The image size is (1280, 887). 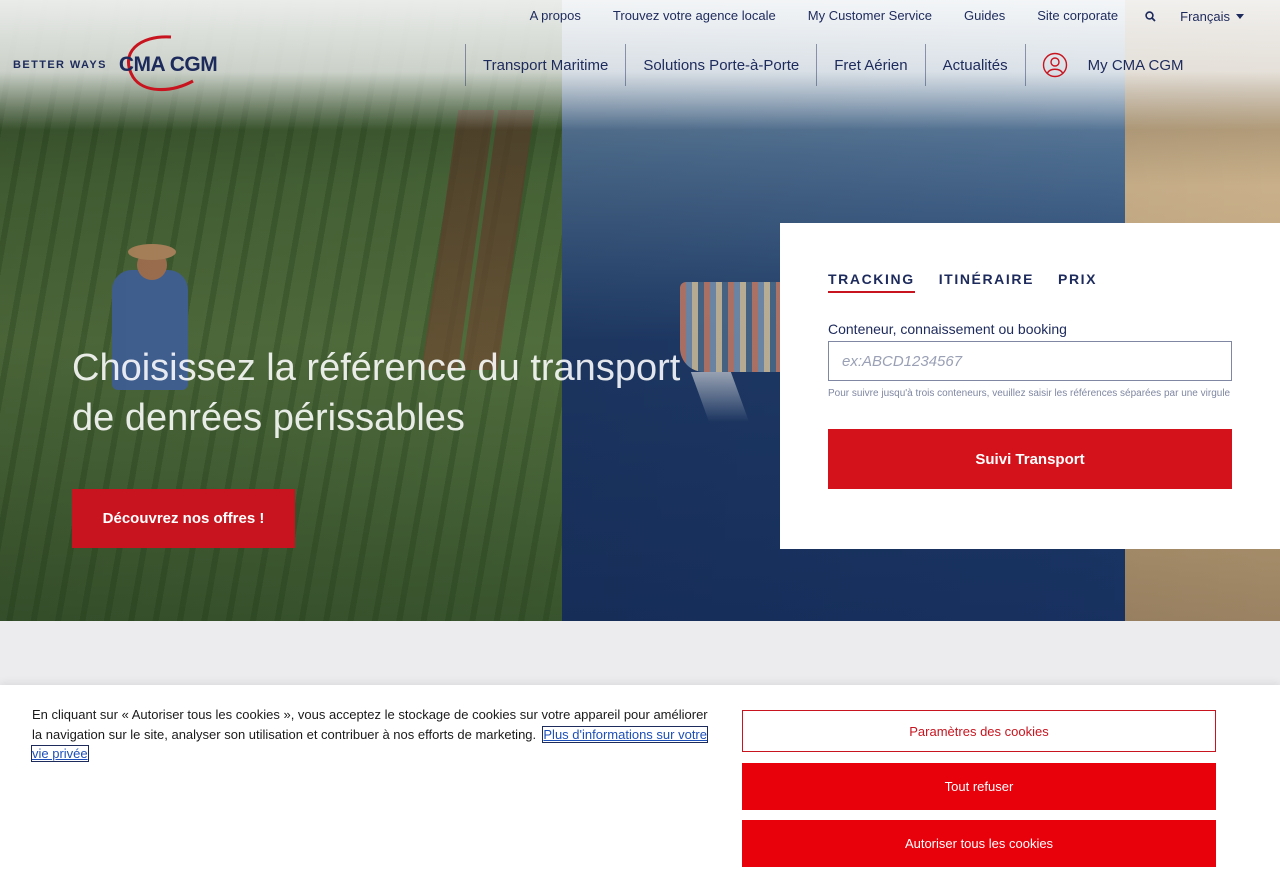 I want to click on logo-brand-text: CMA CGM, so click(x=168, y=64).